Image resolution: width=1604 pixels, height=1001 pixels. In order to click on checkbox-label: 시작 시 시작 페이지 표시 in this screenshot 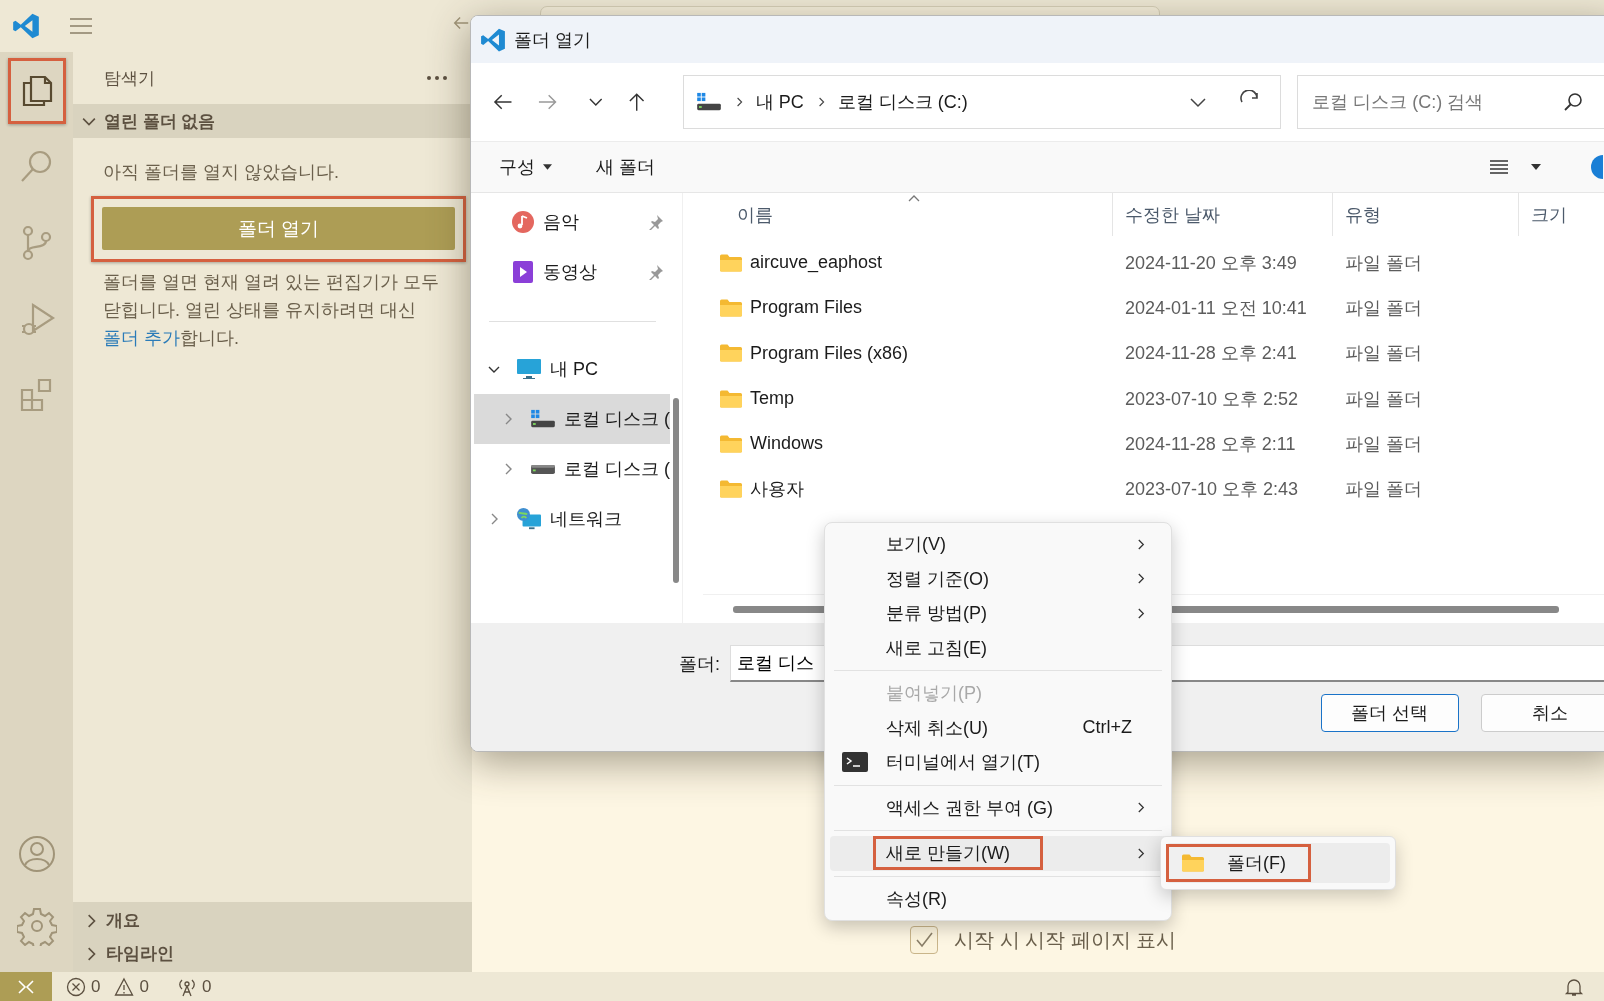, I will do `click(1065, 940)`.